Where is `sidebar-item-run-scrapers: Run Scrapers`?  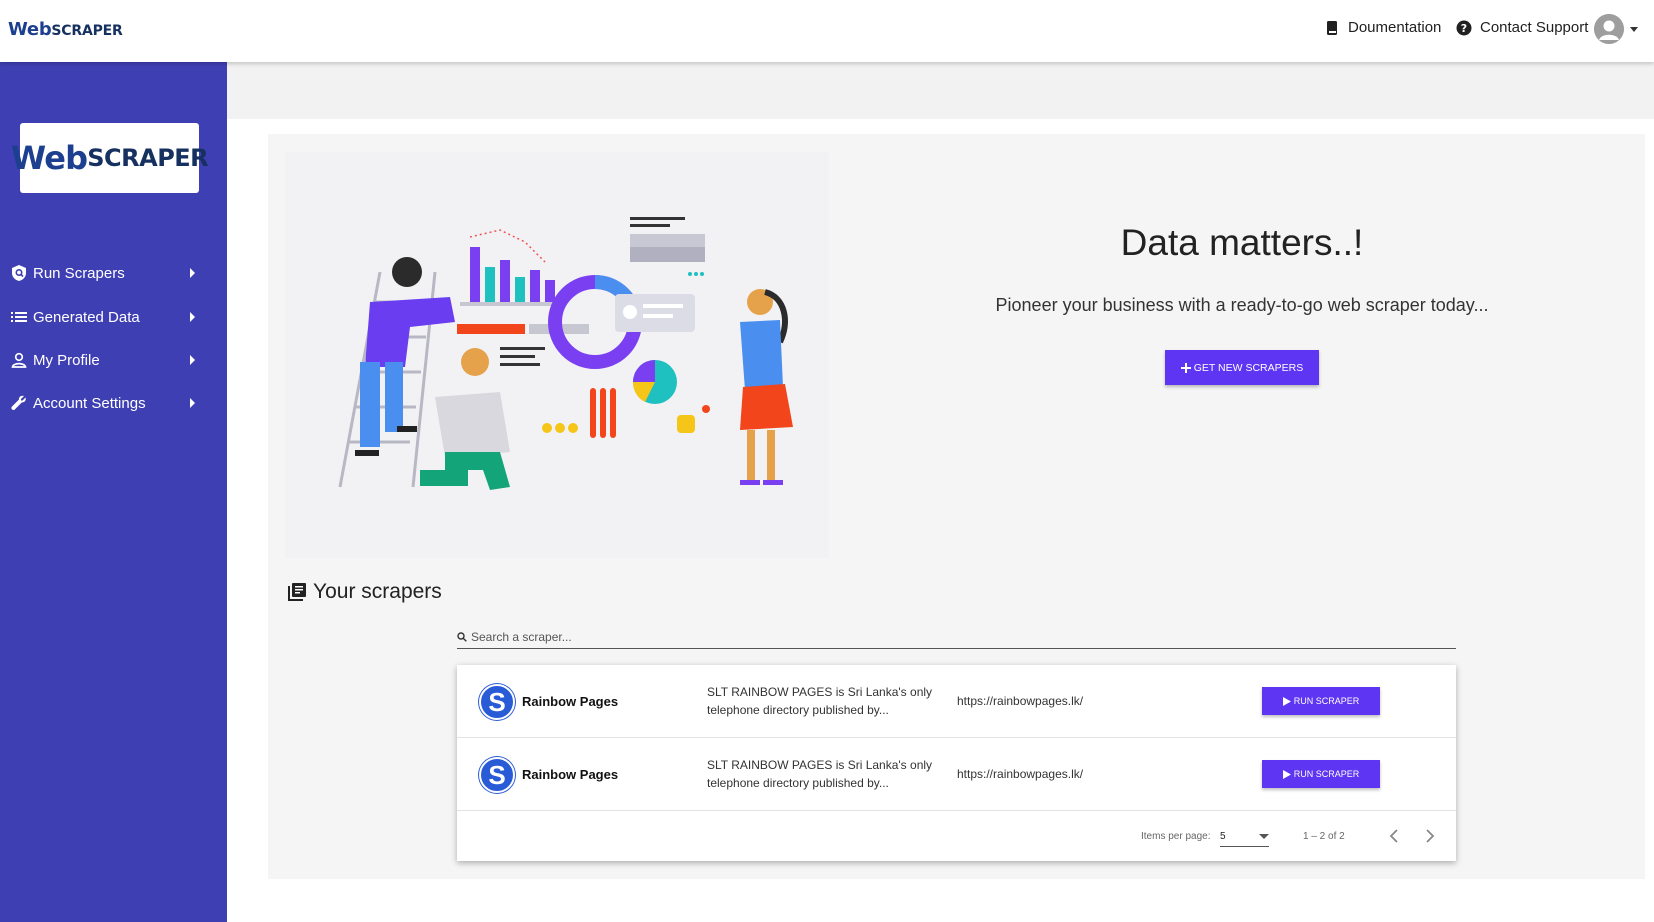
sidebar-item-run-scrapers: Run Scrapers is located at coordinates (113, 273).